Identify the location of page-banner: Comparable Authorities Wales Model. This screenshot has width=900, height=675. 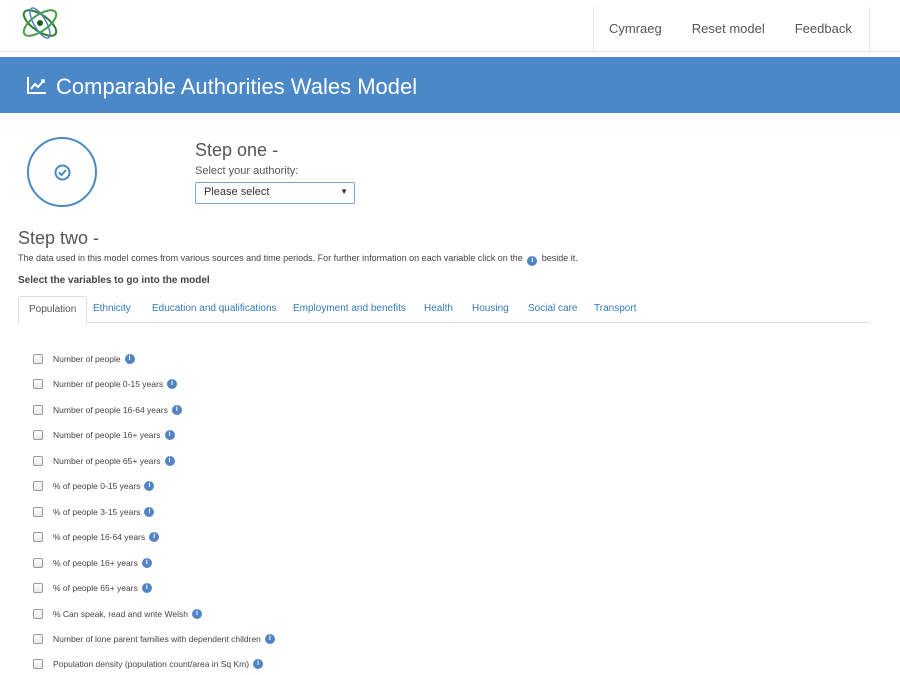
(450, 85).